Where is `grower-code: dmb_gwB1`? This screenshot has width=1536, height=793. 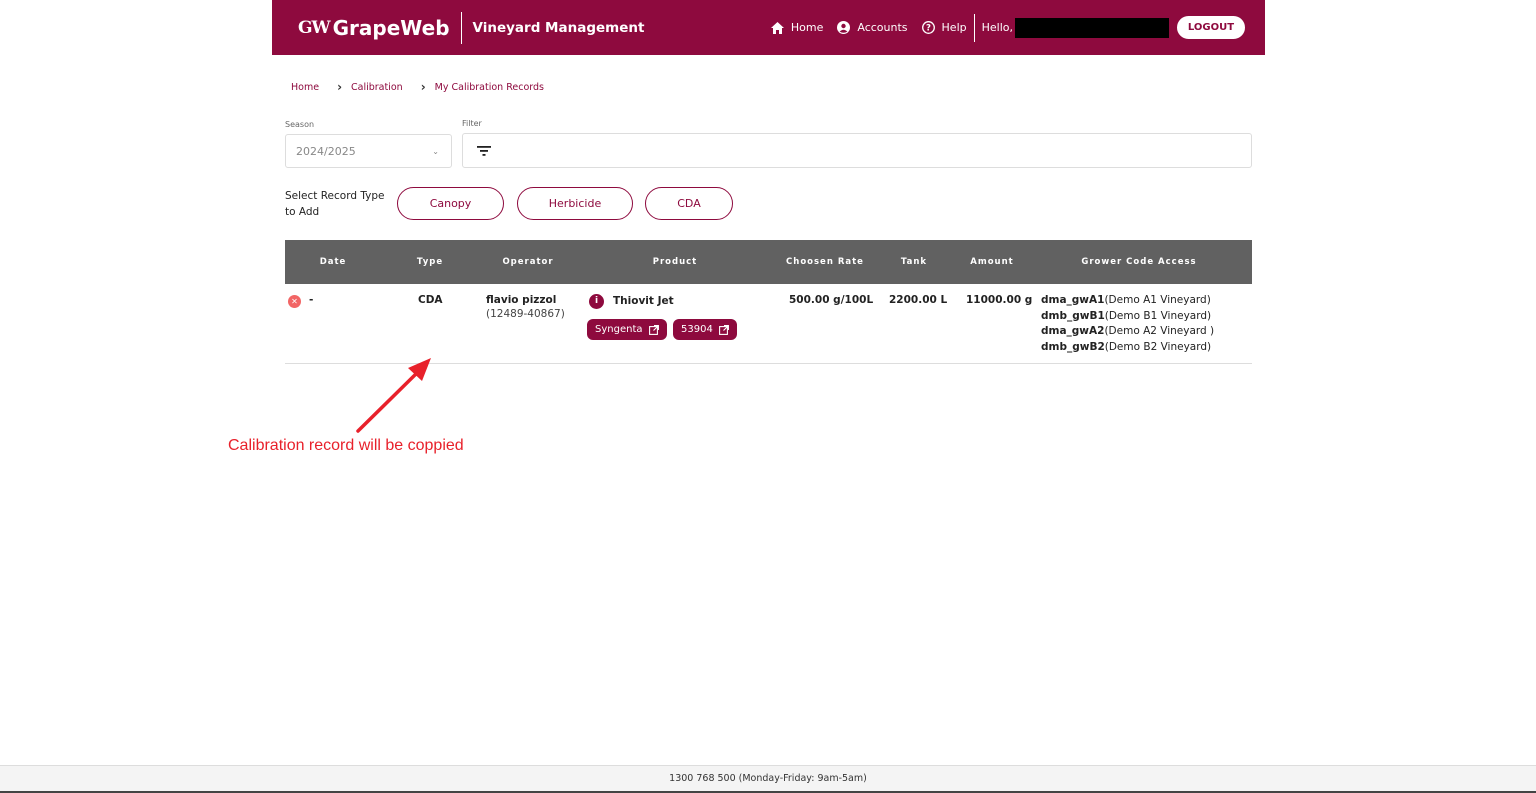 grower-code: dmb_gwB1 is located at coordinates (1073, 315).